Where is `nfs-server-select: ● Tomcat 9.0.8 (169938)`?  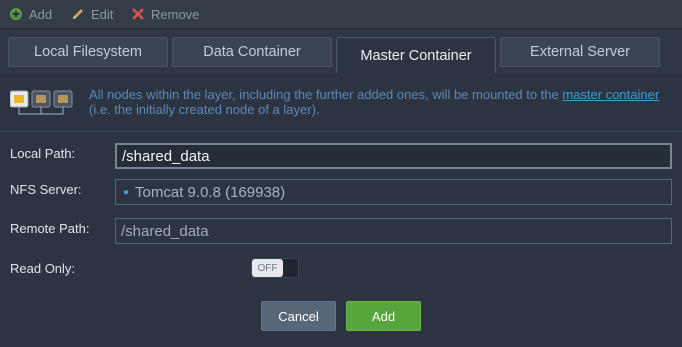 nfs-server-select: ● Tomcat 9.0.8 (169938) is located at coordinates (393, 192).